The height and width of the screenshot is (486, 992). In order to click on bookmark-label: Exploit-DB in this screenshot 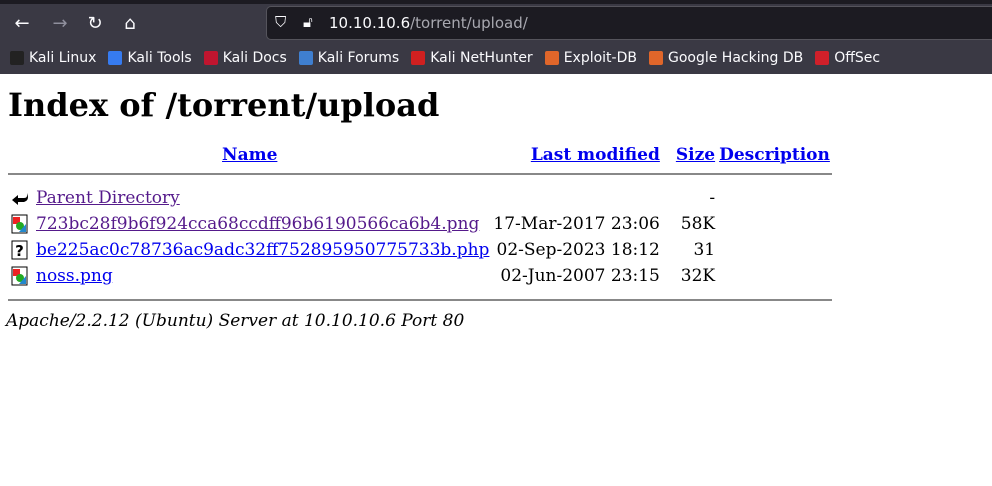, I will do `click(600, 58)`.